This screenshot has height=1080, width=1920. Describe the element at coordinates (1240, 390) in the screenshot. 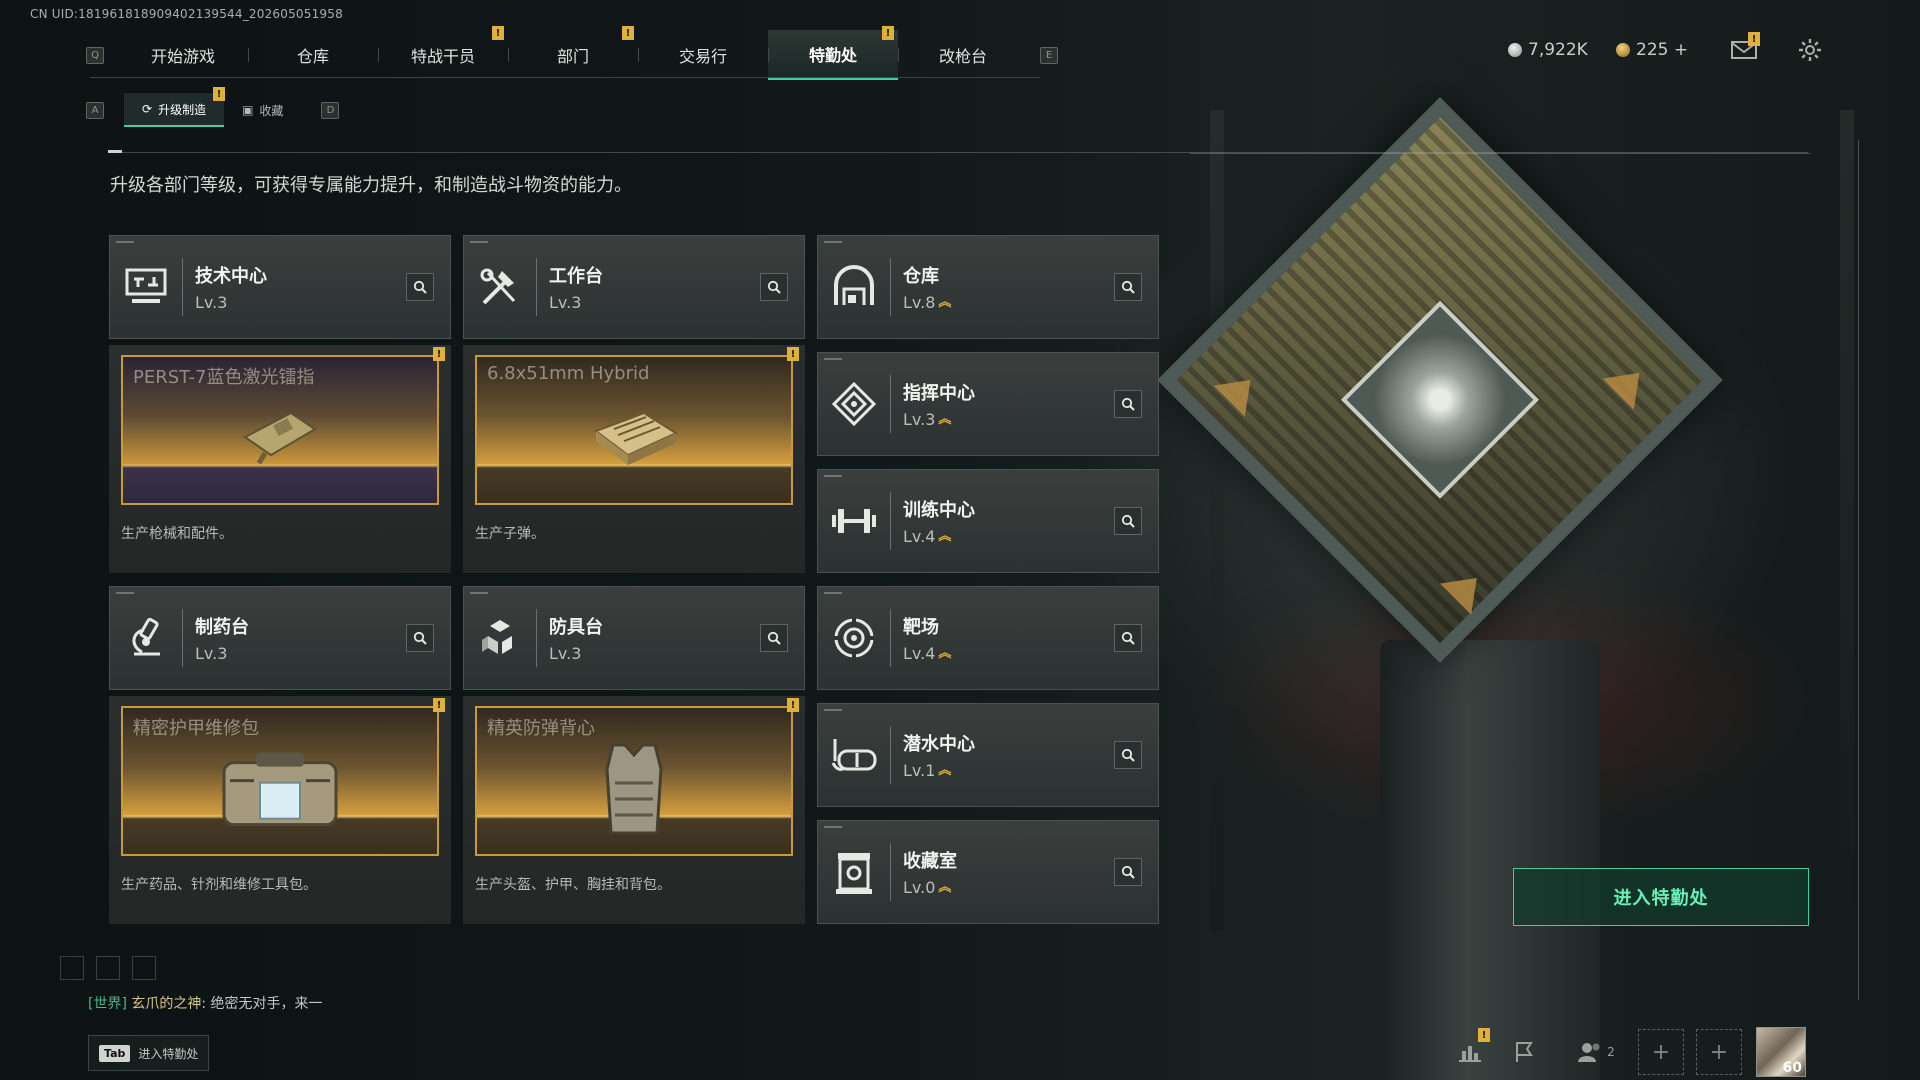

I see `cube-panel` at that location.